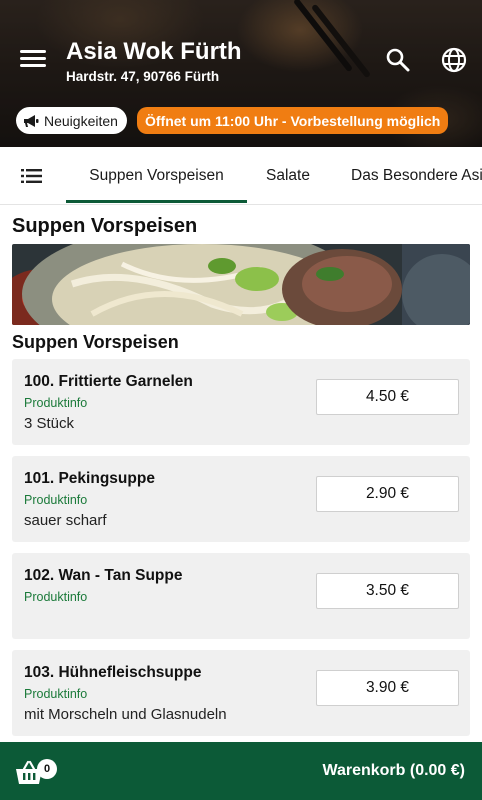 This screenshot has height=800, width=482. What do you see at coordinates (65, 520) in the screenshot?
I see `product-description: sauer scharf` at bounding box center [65, 520].